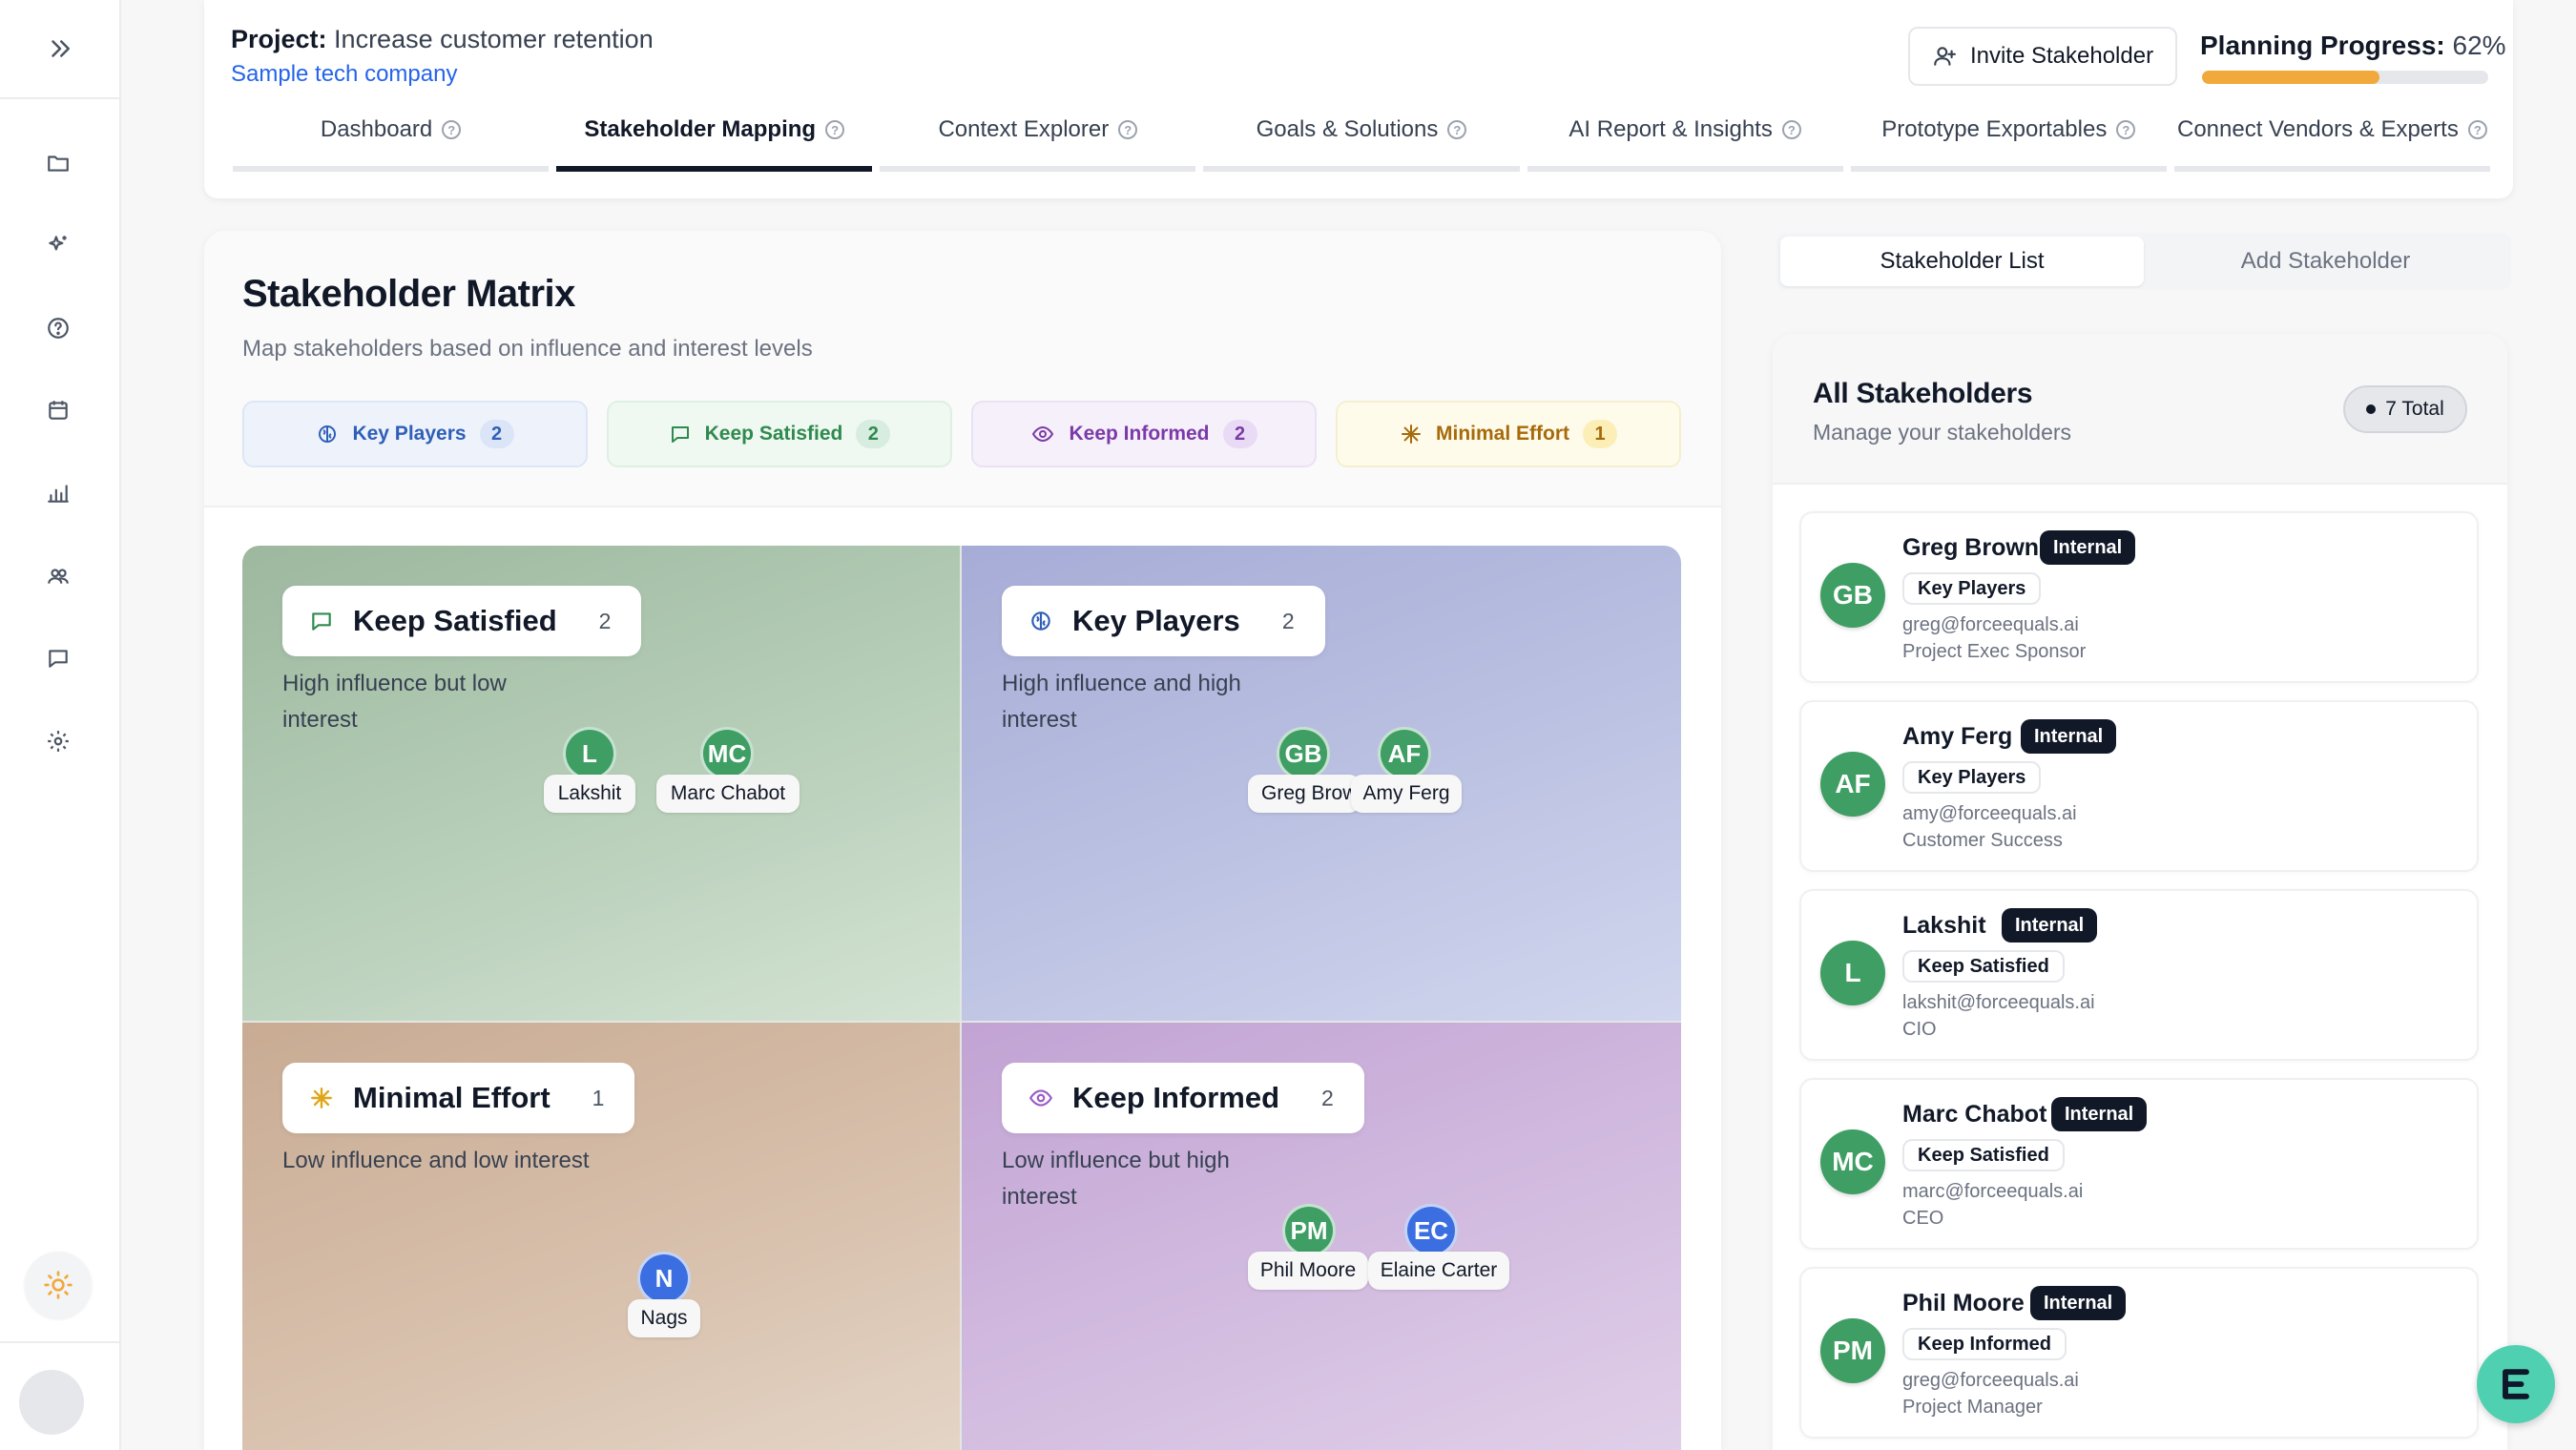  I want to click on tab-context-explorer: Context Explorer?, so click(1038, 142).